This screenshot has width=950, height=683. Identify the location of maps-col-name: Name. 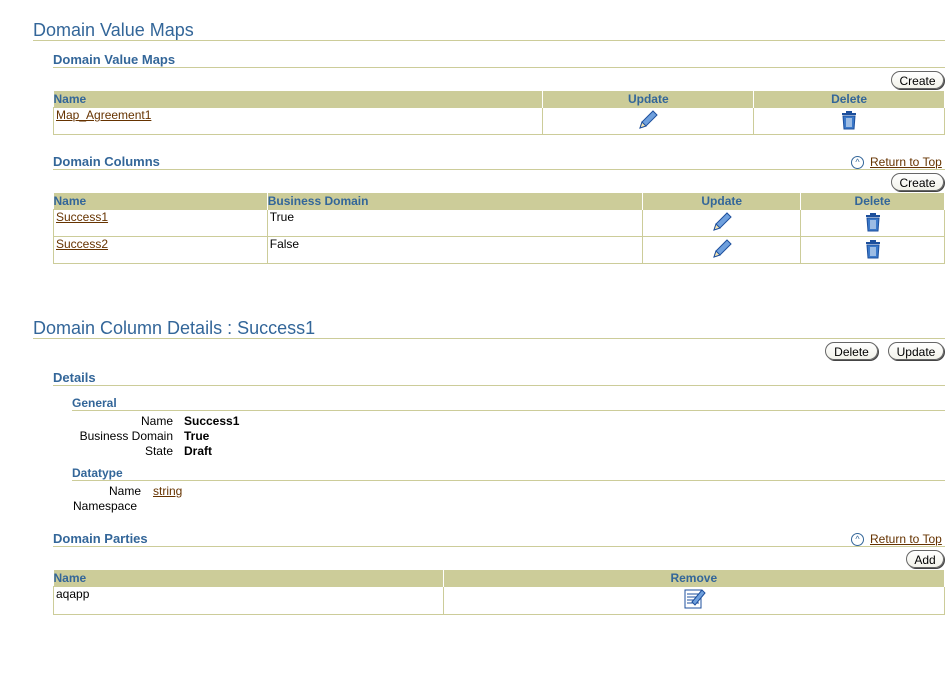
(298, 99).